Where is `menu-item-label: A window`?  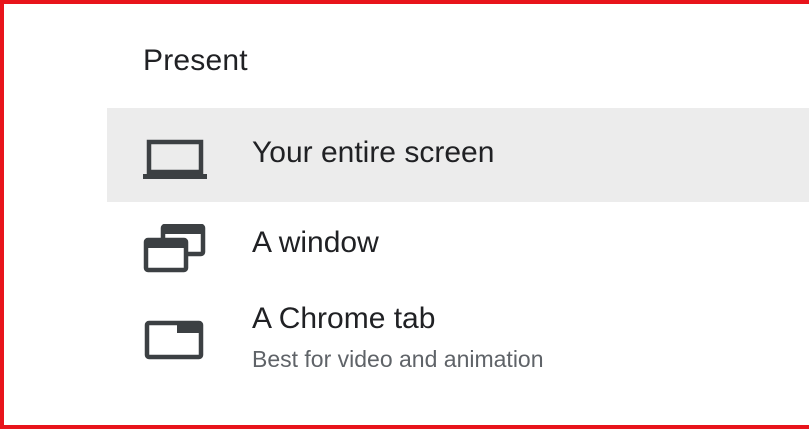 menu-item-label: A window is located at coordinates (315, 242).